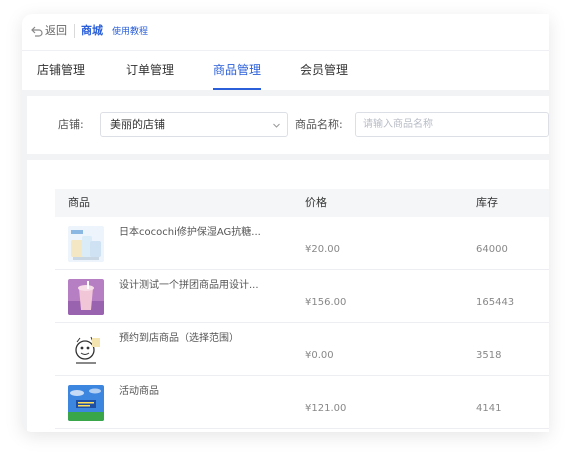 This screenshot has width=569, height=454. What do you see at coordinates (150, 70) in the screenshot?
I see `tab-order-management: 订单管理` at bounding box center [150, 70].